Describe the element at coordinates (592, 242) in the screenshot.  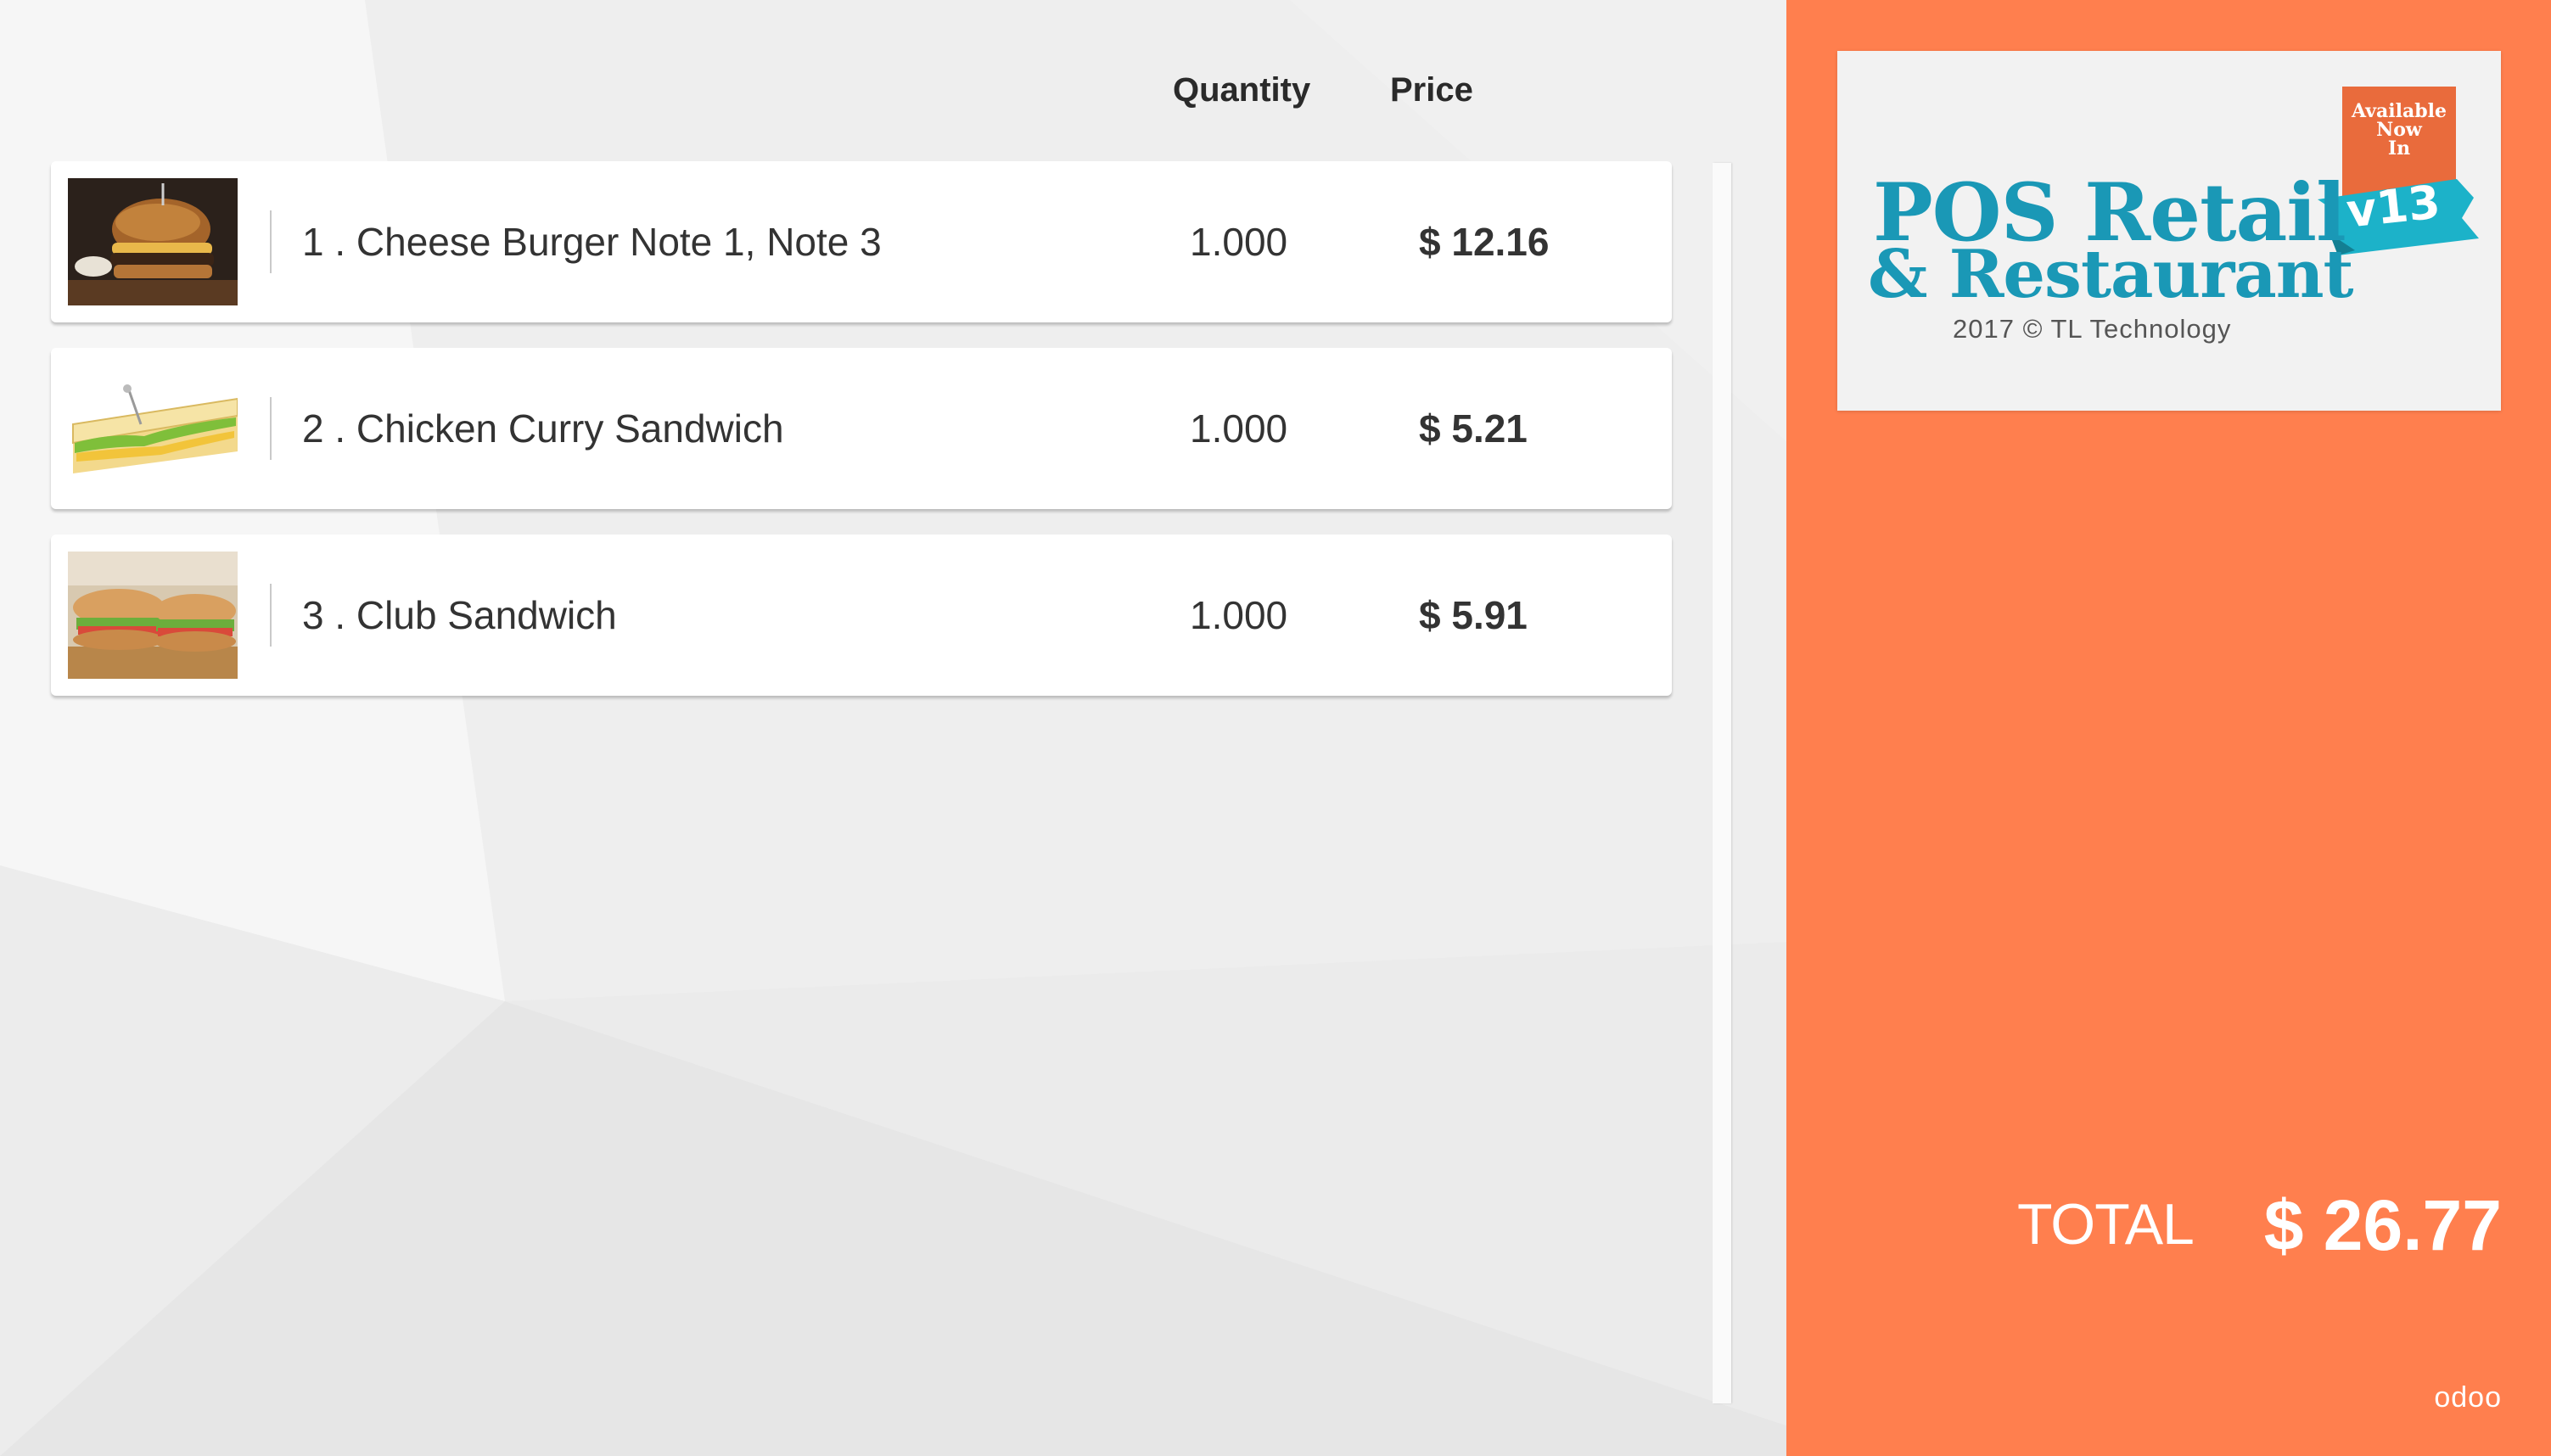
I see `line-product-name: 1 . Cheese Burger Note 1, Note 3` at that location.